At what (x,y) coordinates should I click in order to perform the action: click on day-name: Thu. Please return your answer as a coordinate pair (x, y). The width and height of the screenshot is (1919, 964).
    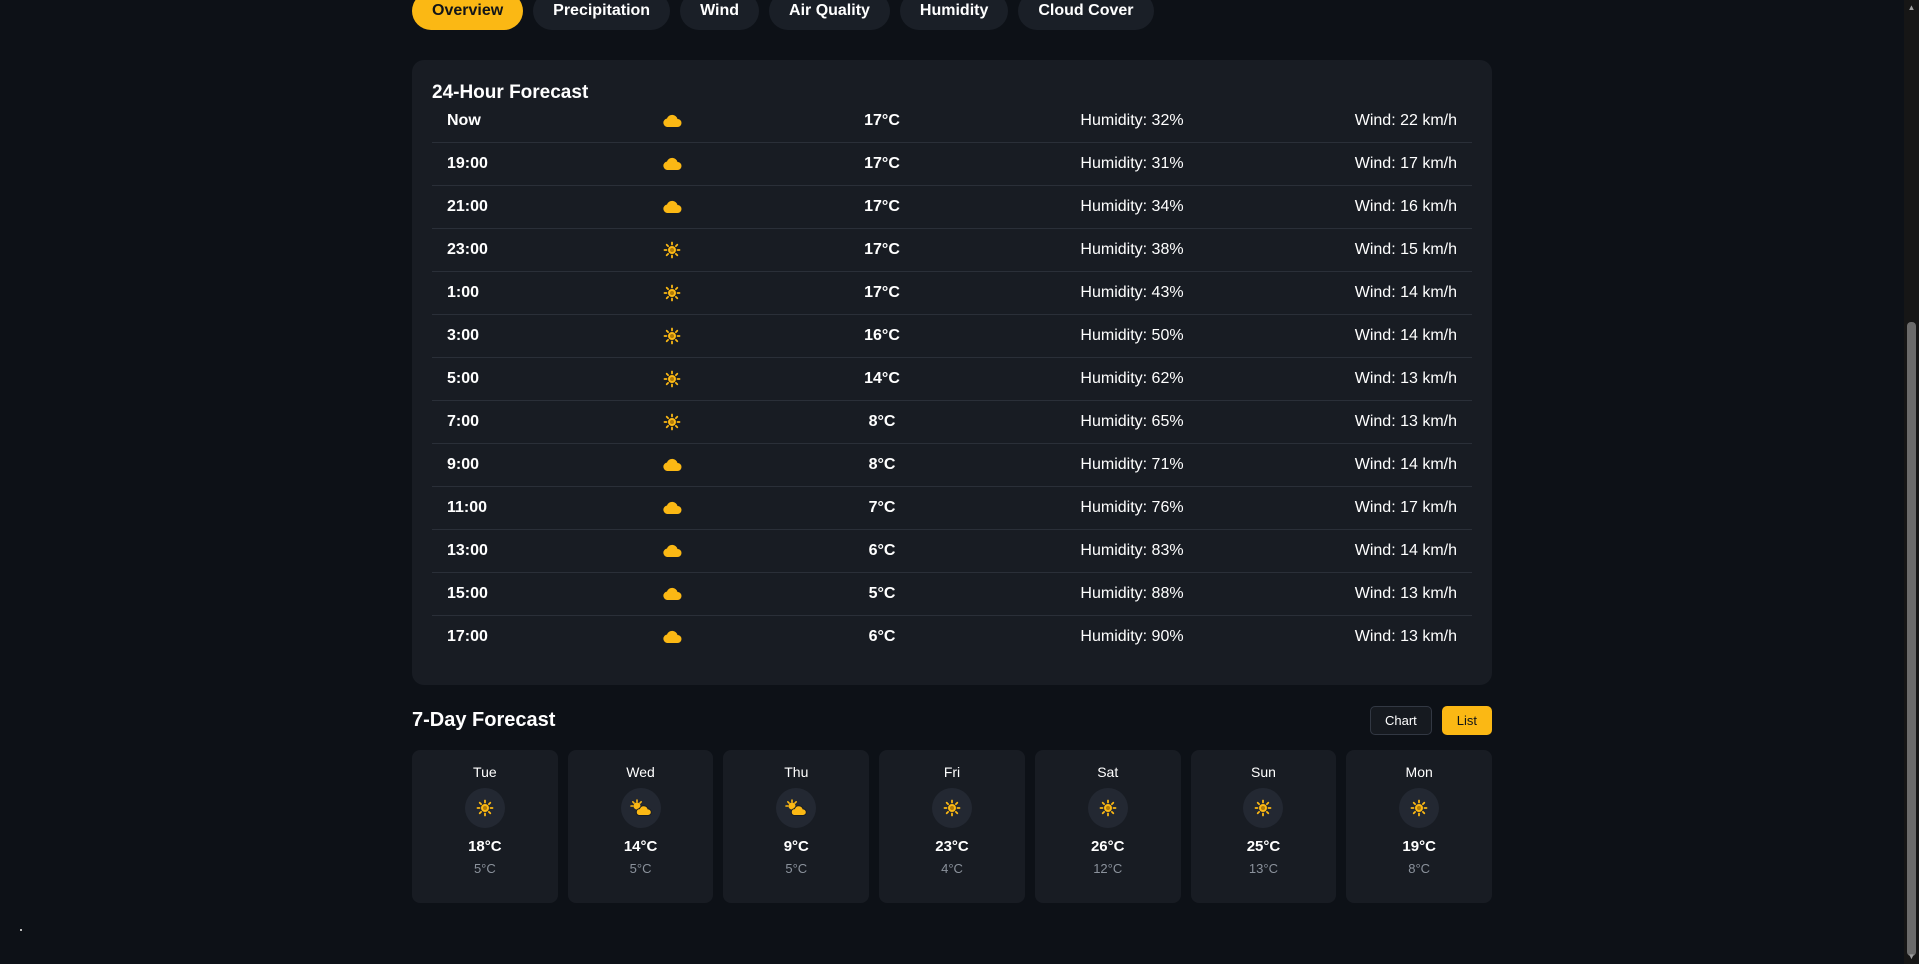
    Looking at the image, I should click on (796, 772).